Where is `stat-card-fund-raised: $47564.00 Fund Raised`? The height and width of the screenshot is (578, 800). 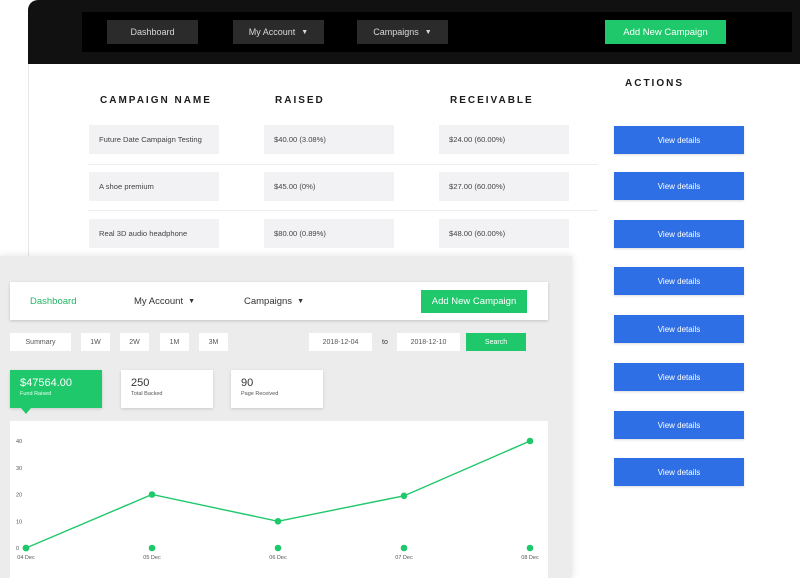 stat-card-fund-raised: $47564.00 Fund Raised is located at coordinates (56, 389).